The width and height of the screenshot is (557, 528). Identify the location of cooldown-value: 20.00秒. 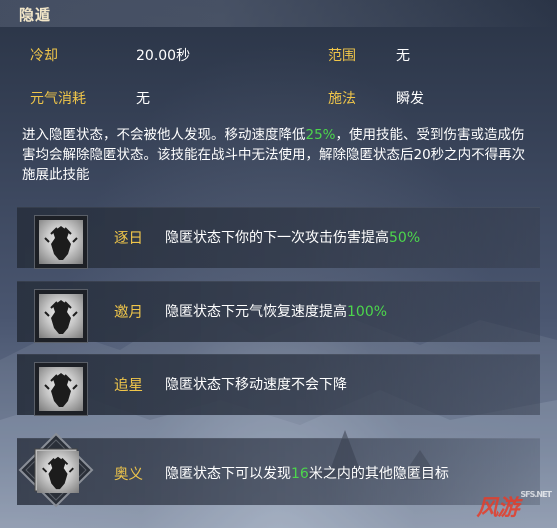
(163, 56).